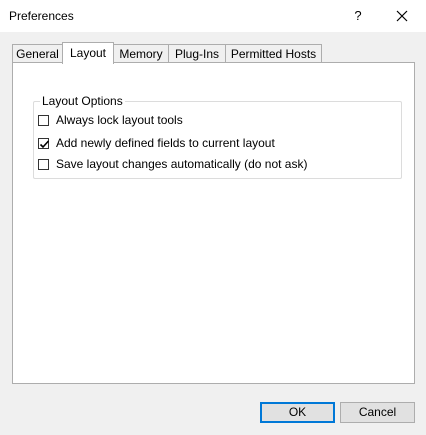 Image resolution: width=426 pixels, height=435 pixels. Describe the element at coordinates (297, 412) in the screenshot. I see `ok-button: OK` at that location.